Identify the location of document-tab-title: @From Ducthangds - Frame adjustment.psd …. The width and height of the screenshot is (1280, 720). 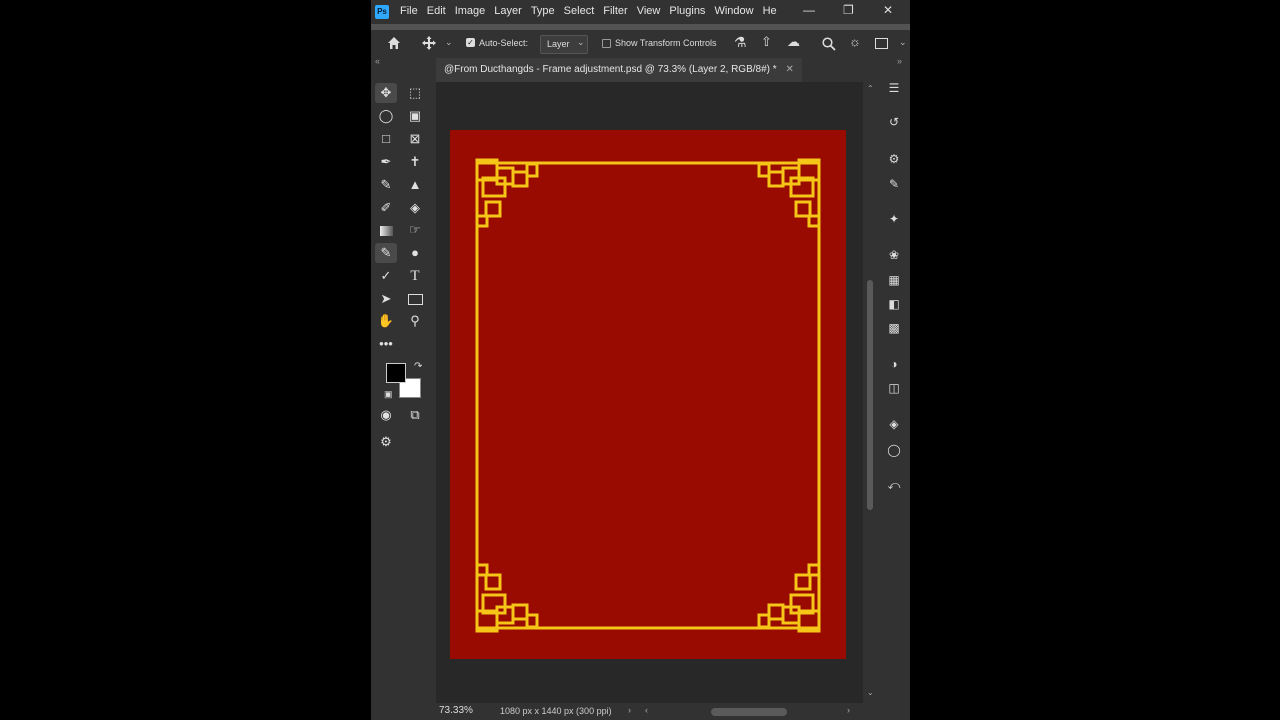
(610, 69).